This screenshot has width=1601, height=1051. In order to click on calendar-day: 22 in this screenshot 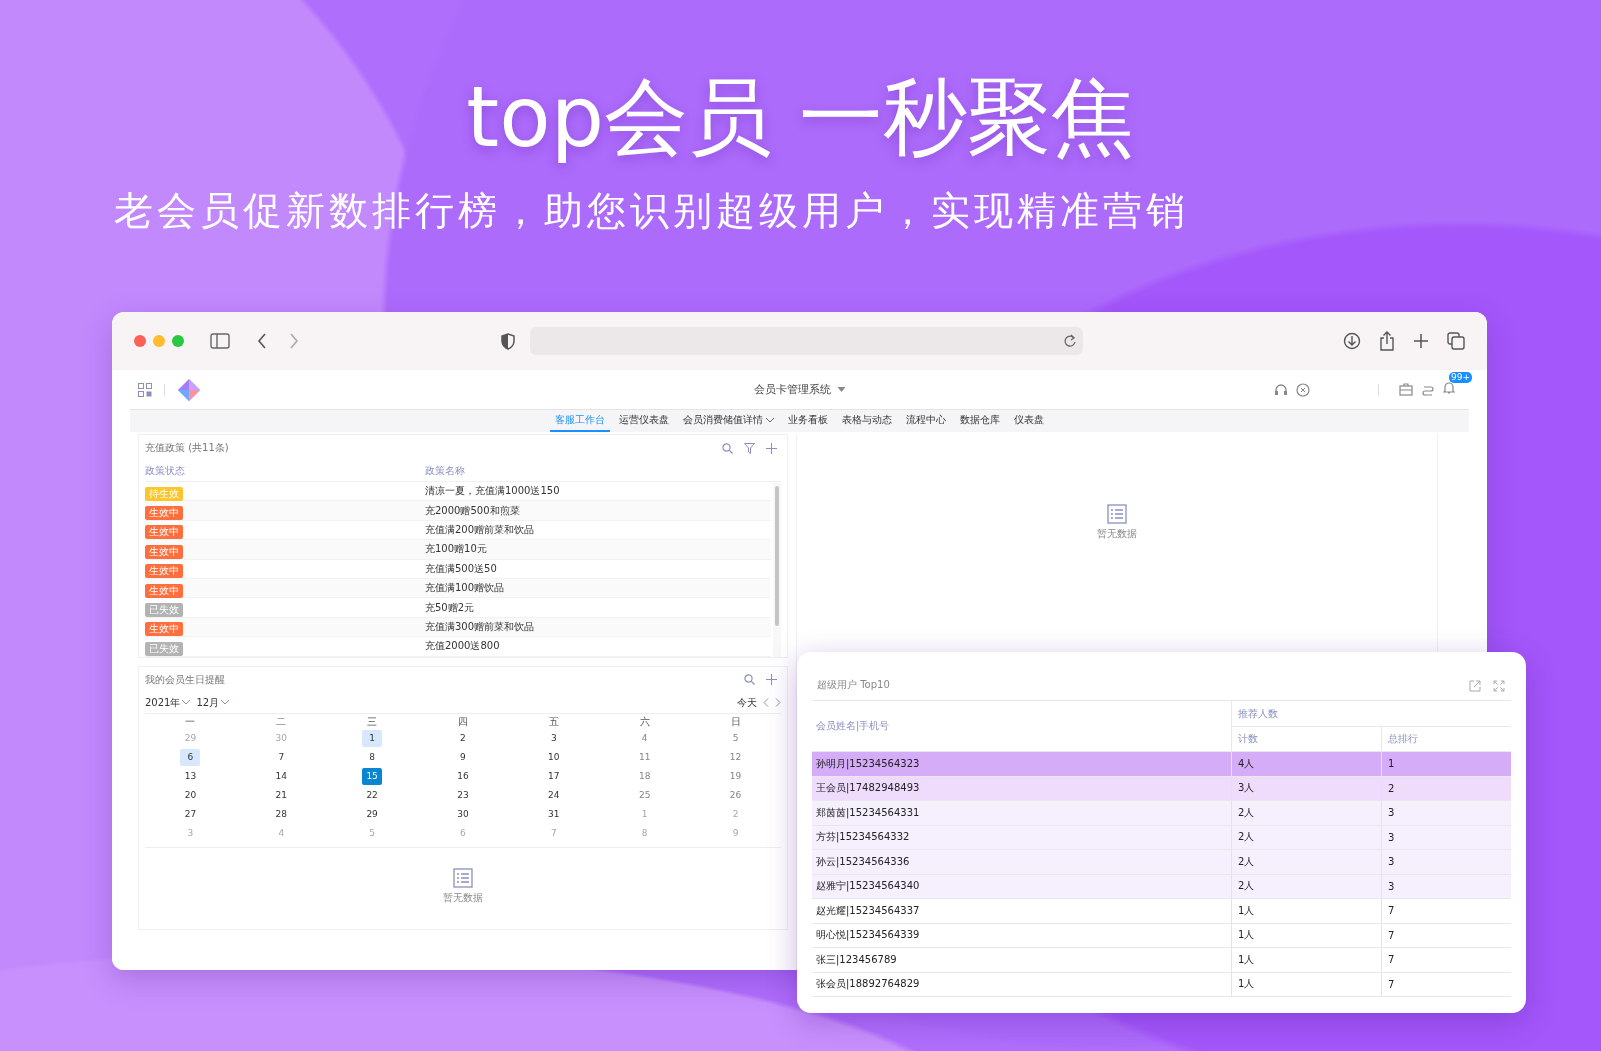, I will do `click(372, 795)`.